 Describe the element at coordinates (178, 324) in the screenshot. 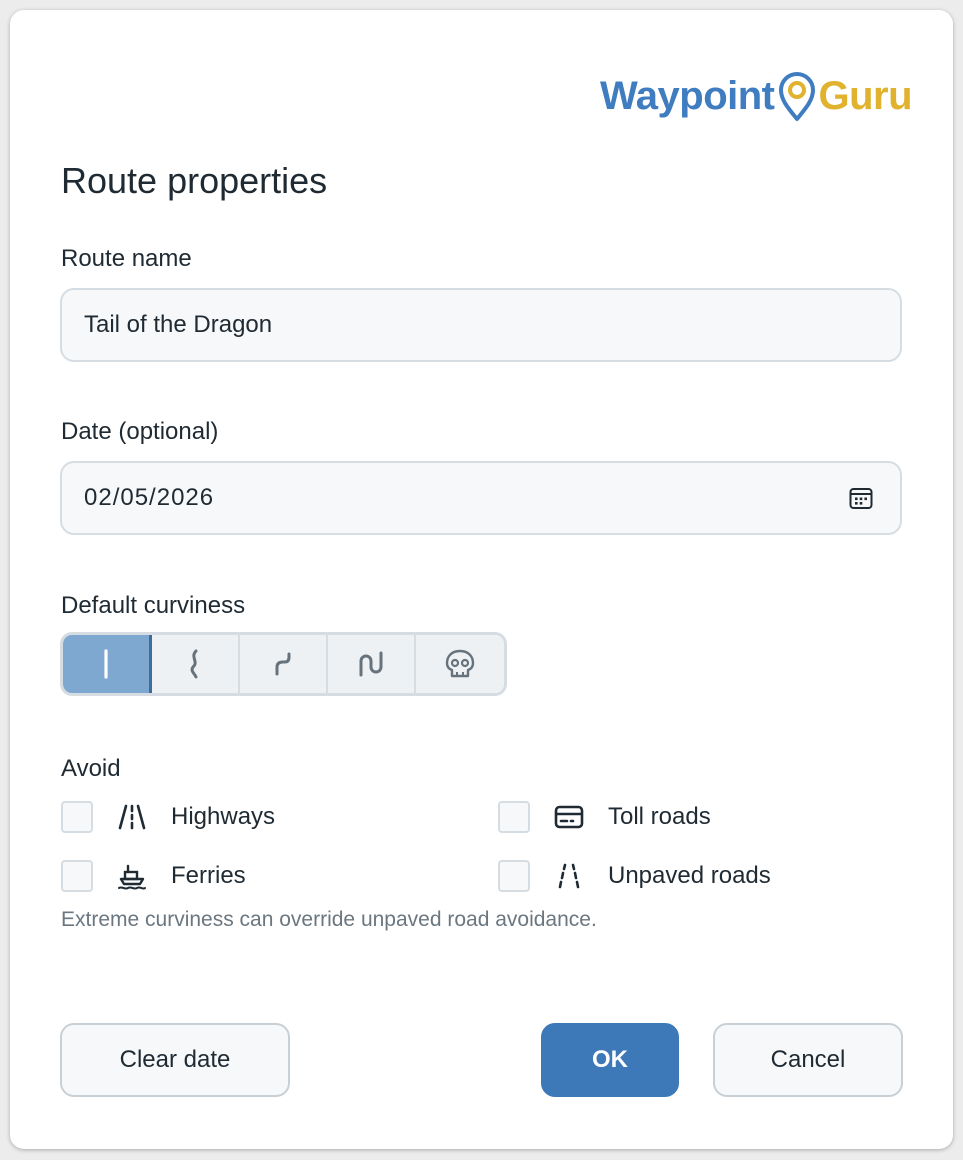

I see `route-name-value: Tail of the Dragon` at that location.